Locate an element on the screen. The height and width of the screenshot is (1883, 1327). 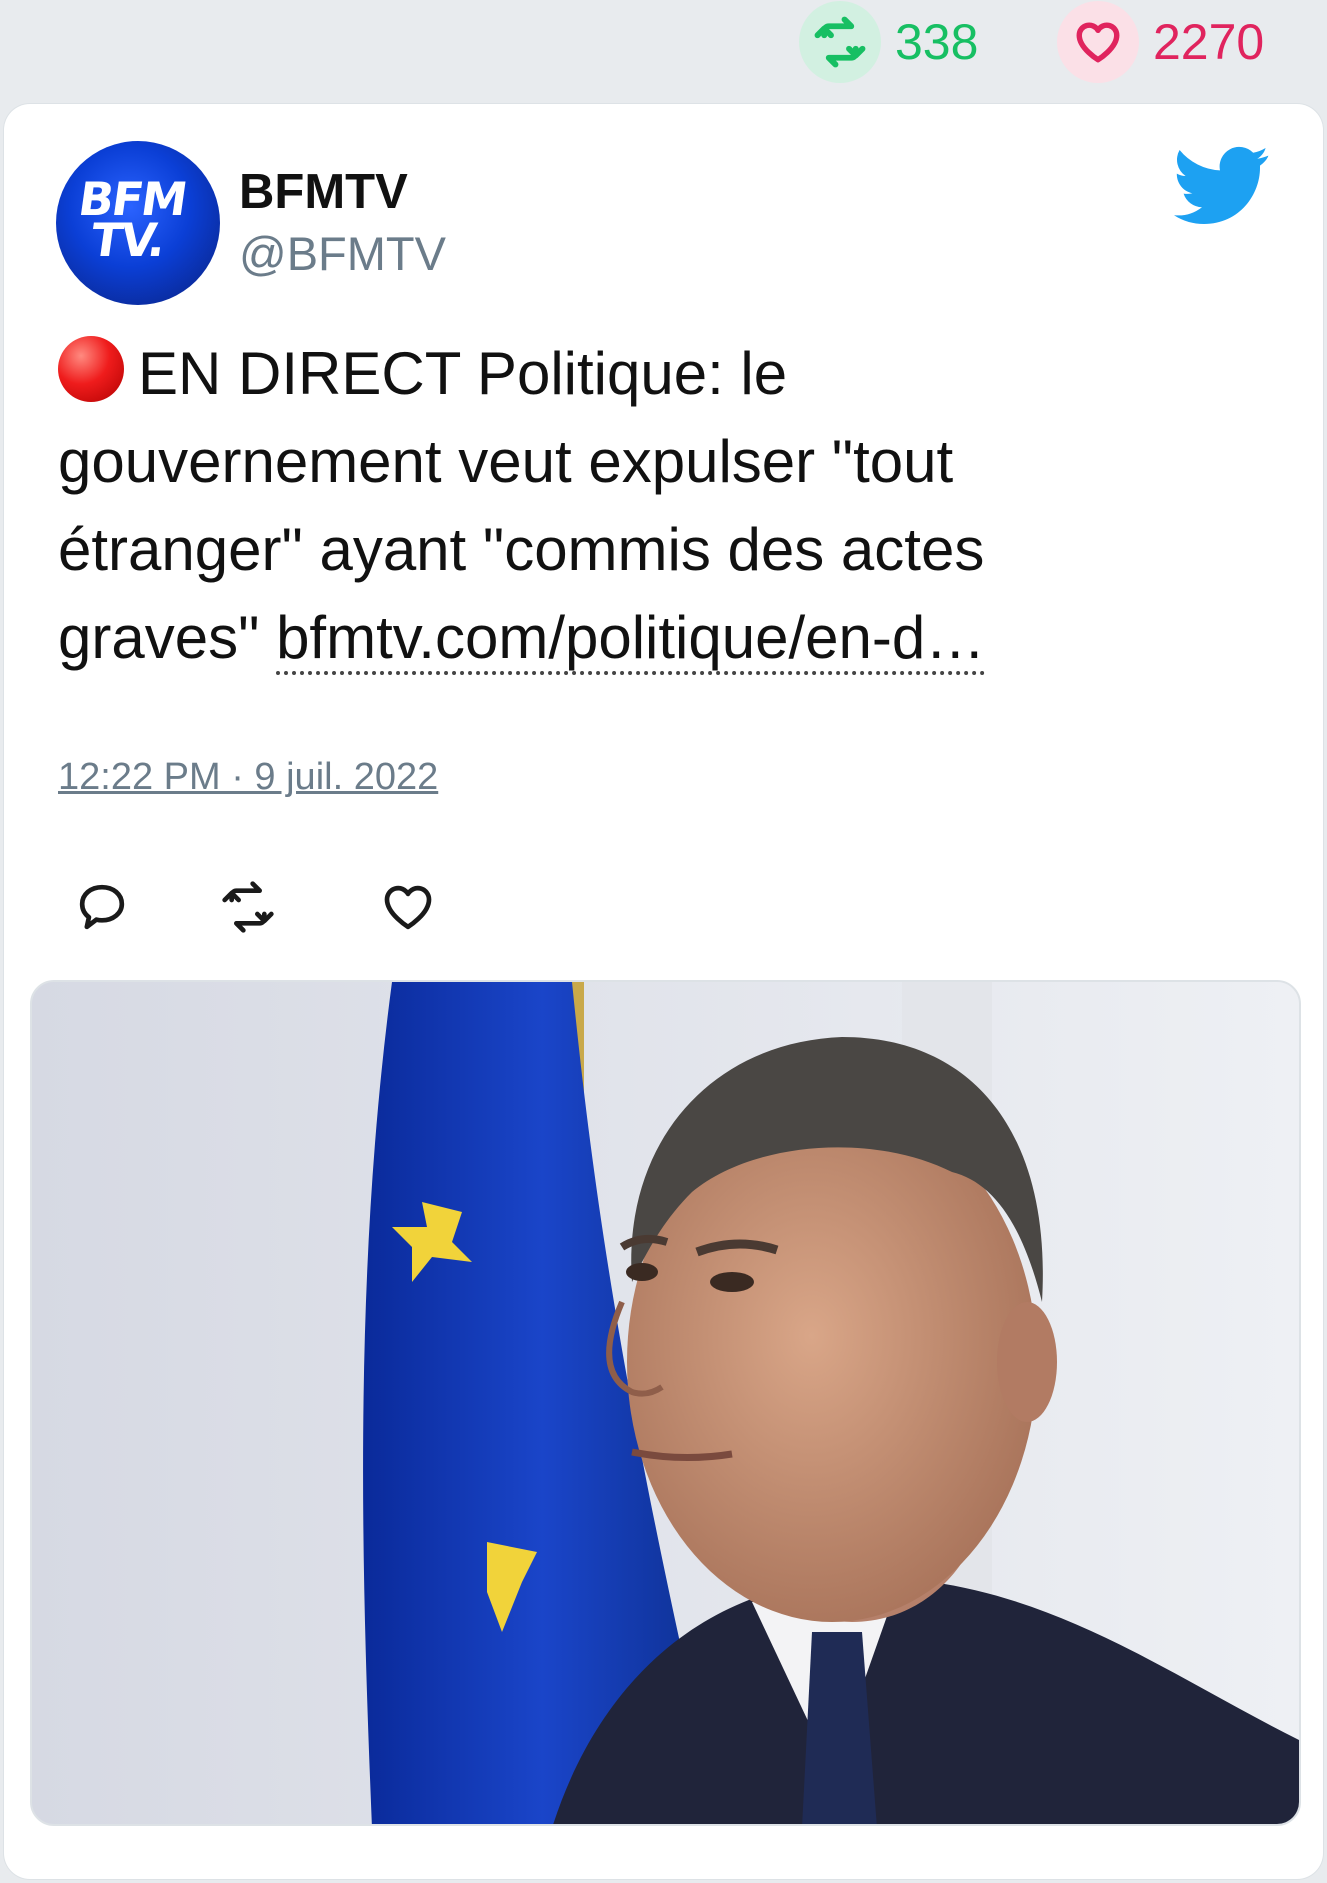
reply-icon is located at coordinates (102, 907).